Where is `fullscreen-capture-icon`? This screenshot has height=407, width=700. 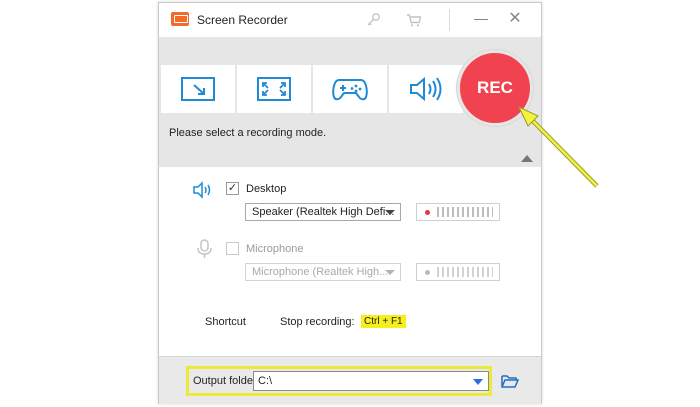 fullscreen-capture-icon is located at coordinates (274, 89).